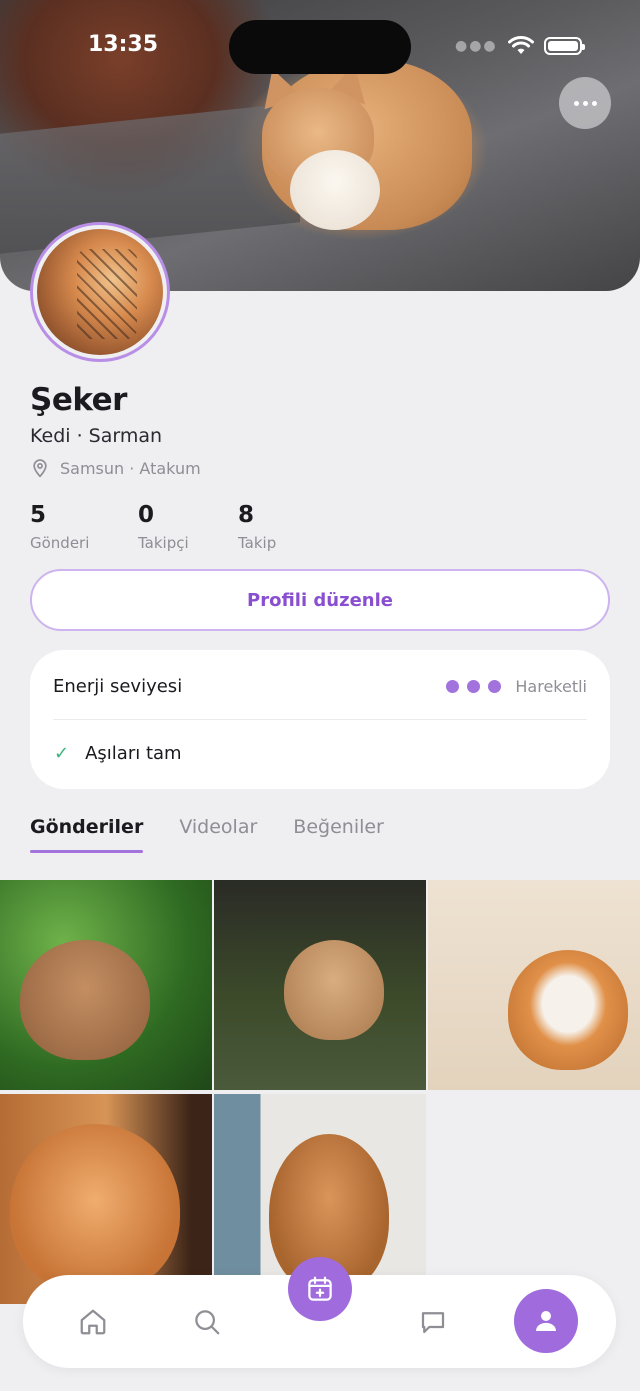 The image size is (640, 1391). What do you see at coordinates (78, 400) in the screenshot?
I see `profile-name: Şeker` at bounding box center [78, 400].